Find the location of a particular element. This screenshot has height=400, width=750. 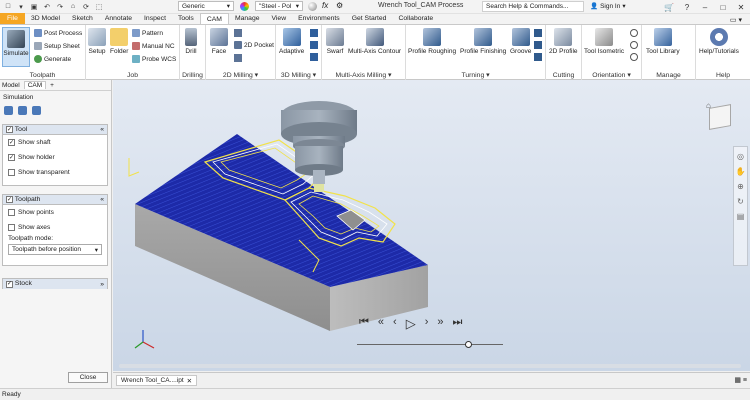

new-icon: □ is located at coordinates (8, 6).